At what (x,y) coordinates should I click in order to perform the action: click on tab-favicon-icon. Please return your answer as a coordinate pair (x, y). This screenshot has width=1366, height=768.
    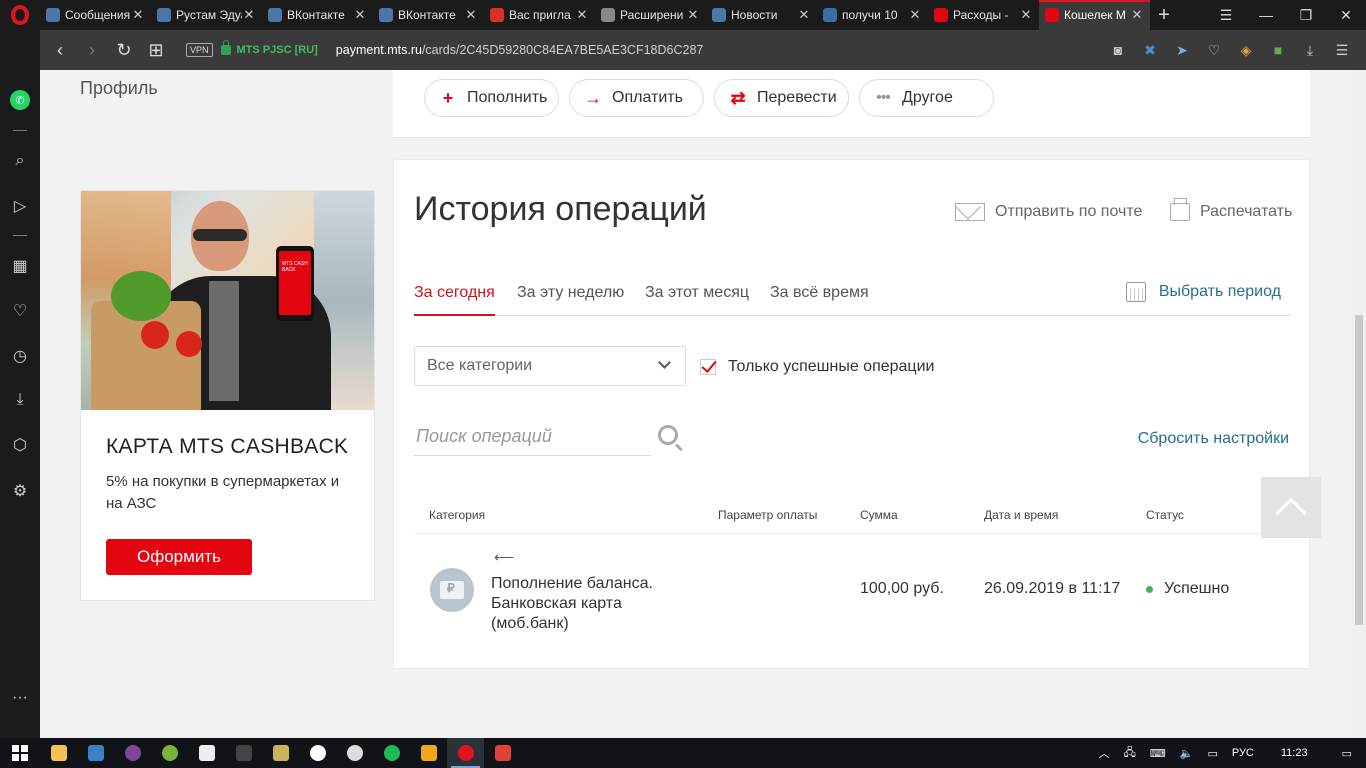
    Looking at the image, I should click on (941, 15).